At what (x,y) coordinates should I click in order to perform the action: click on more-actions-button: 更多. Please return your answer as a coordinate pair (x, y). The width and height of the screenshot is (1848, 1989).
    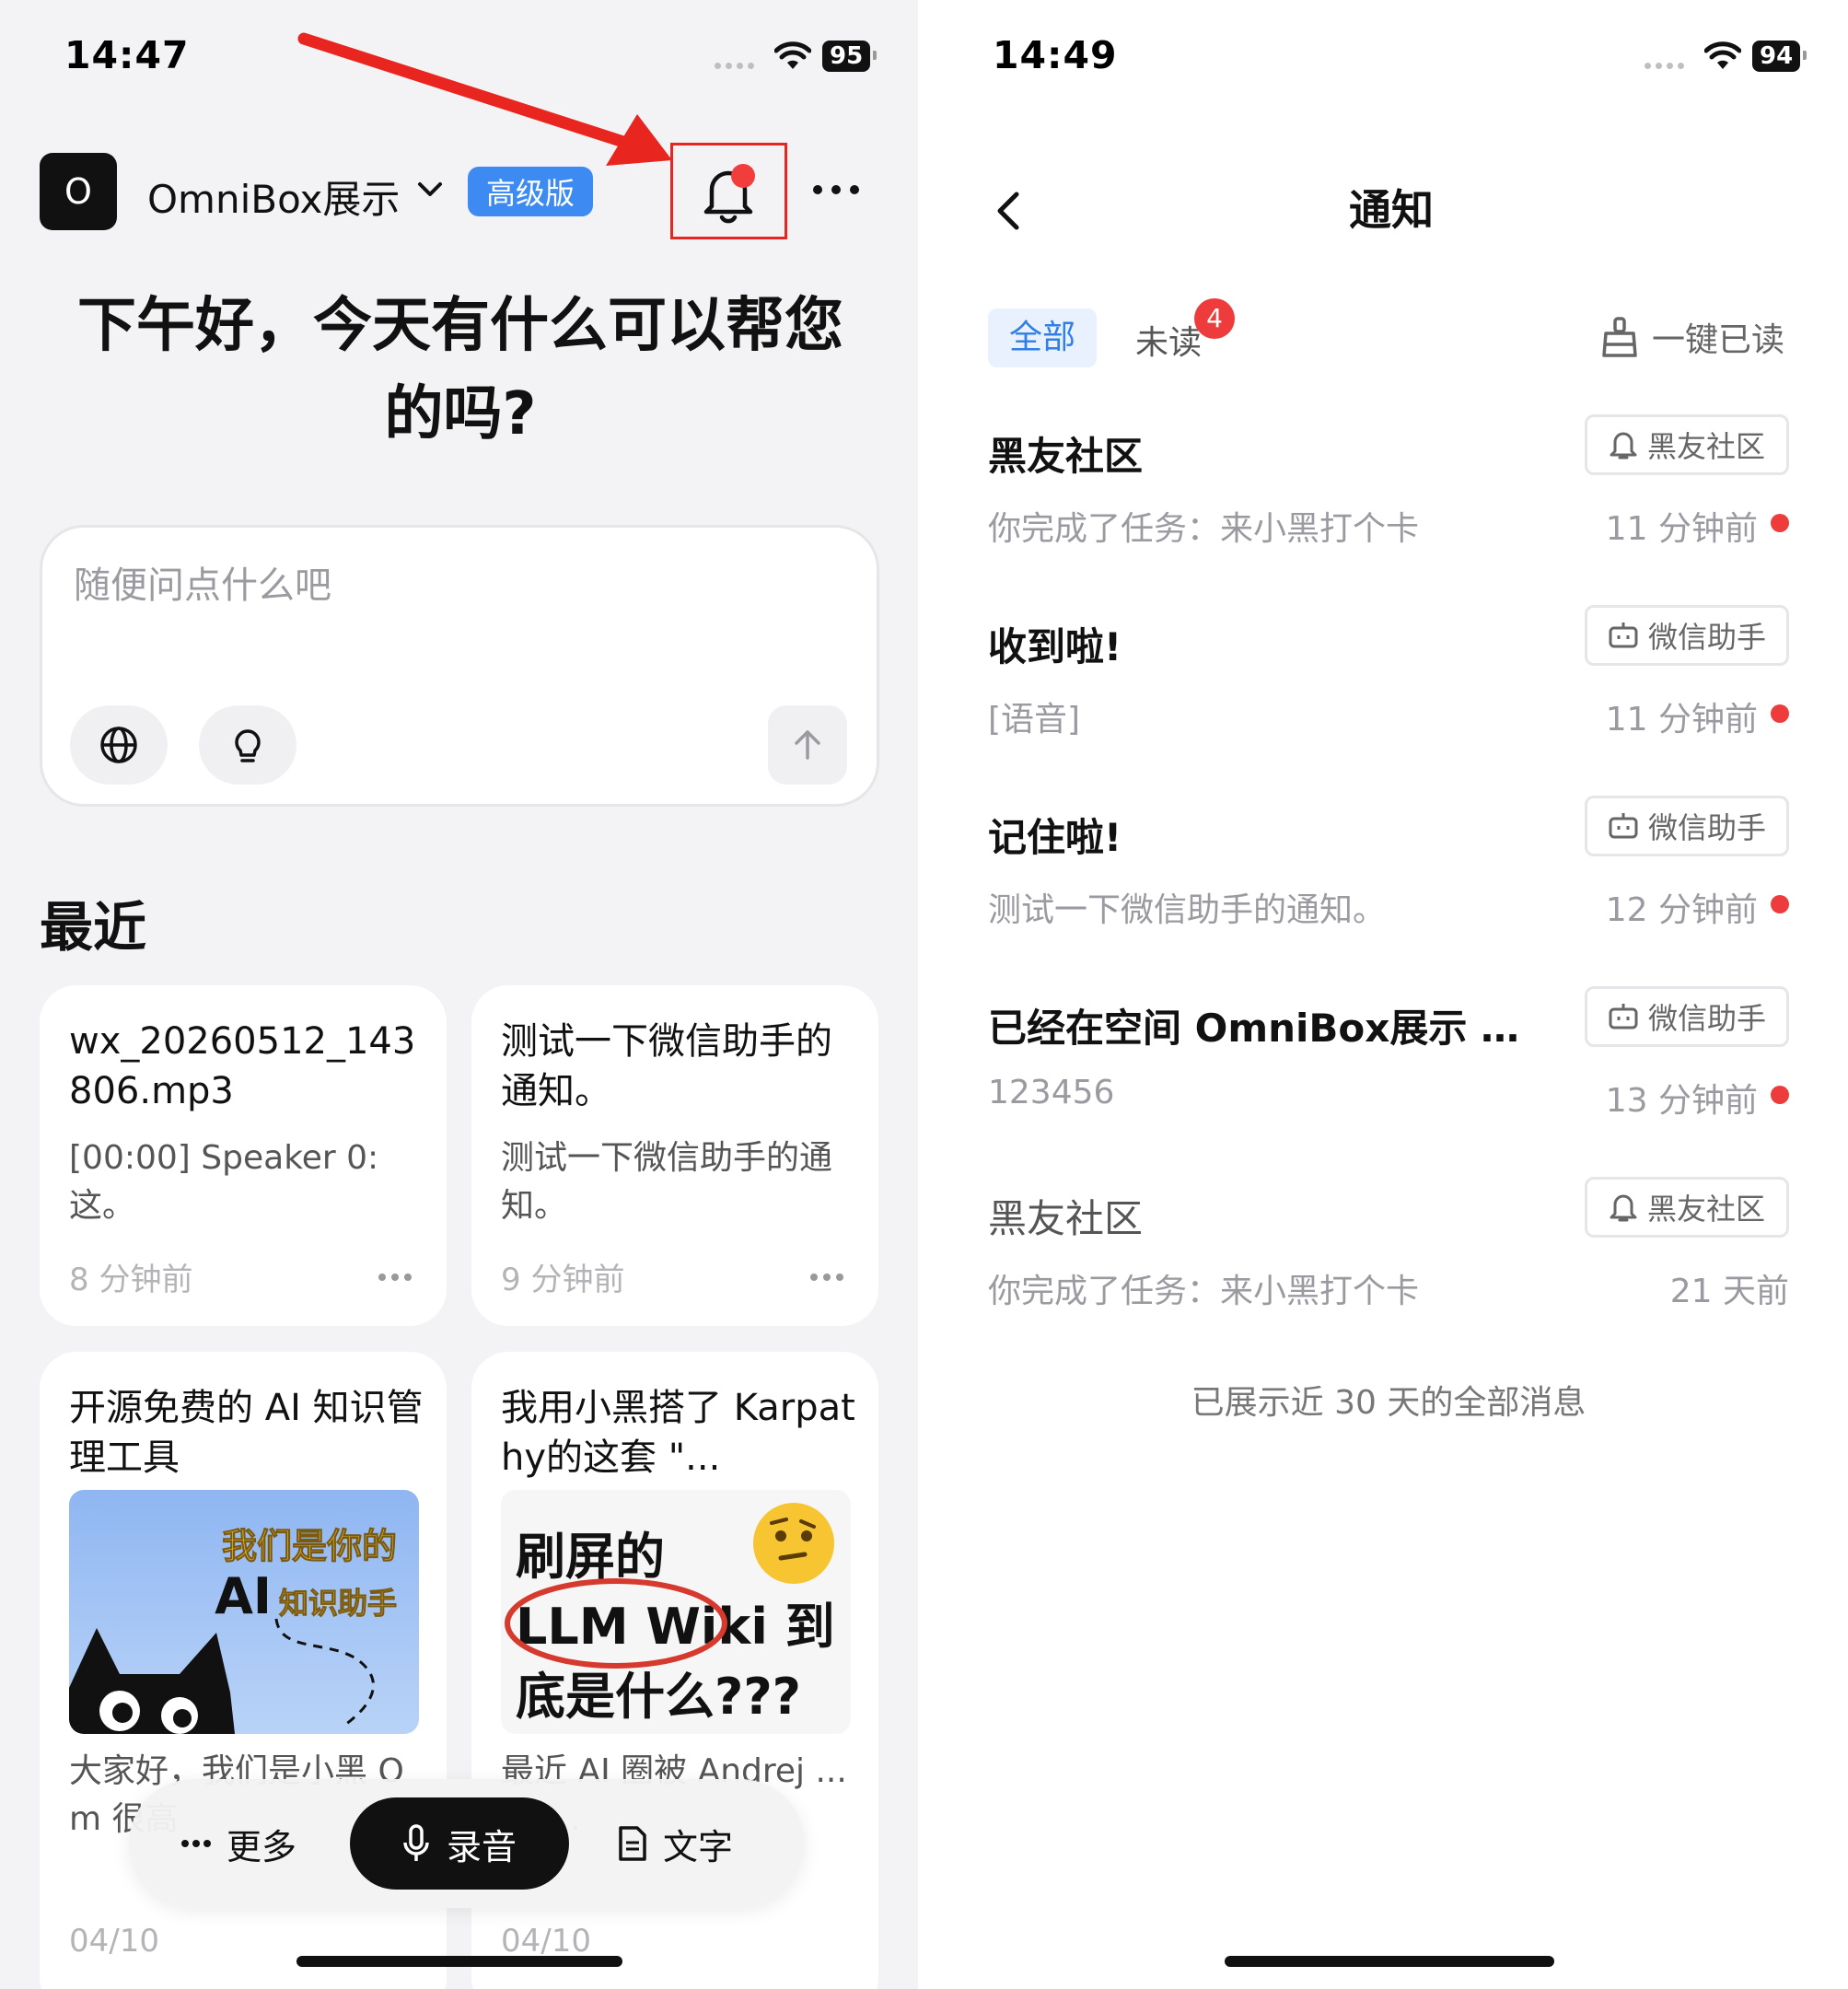
    Looking at the image, I should click on (238, 1843).